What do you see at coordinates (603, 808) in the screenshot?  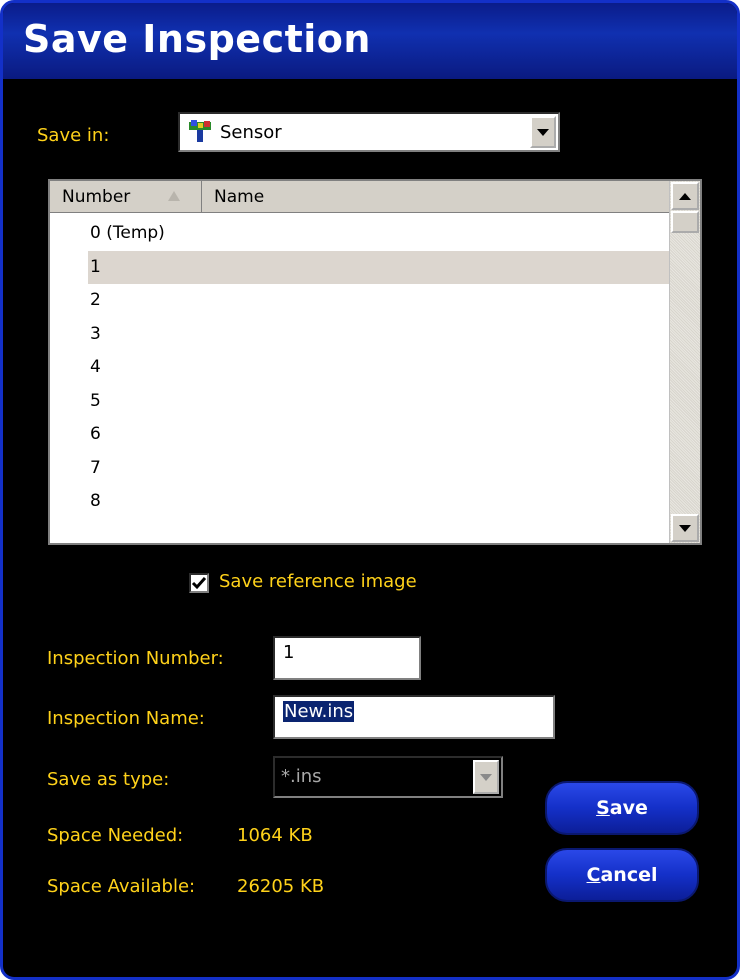 I see `save-button-mnemonic: S` at bounding box center [603, 808].